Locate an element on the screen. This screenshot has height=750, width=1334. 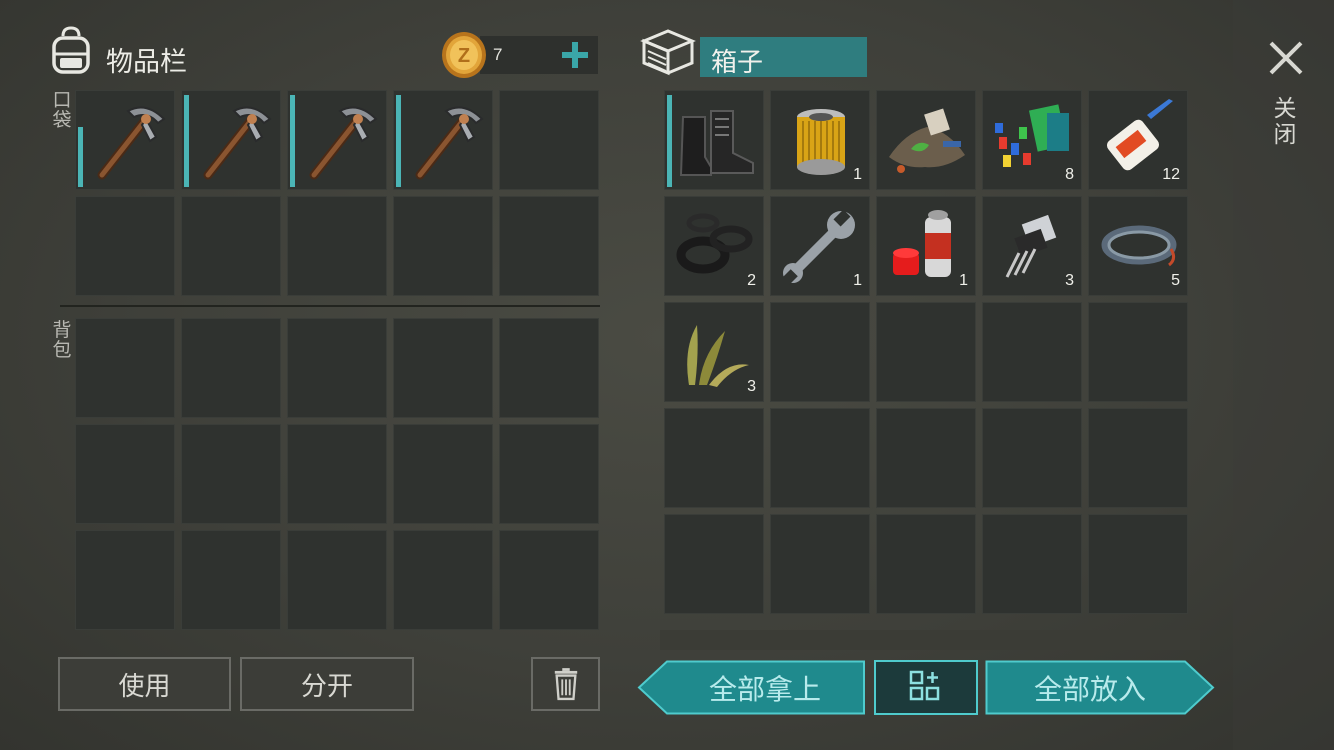
split-button: 分开 is located at coordinates (327, 684).